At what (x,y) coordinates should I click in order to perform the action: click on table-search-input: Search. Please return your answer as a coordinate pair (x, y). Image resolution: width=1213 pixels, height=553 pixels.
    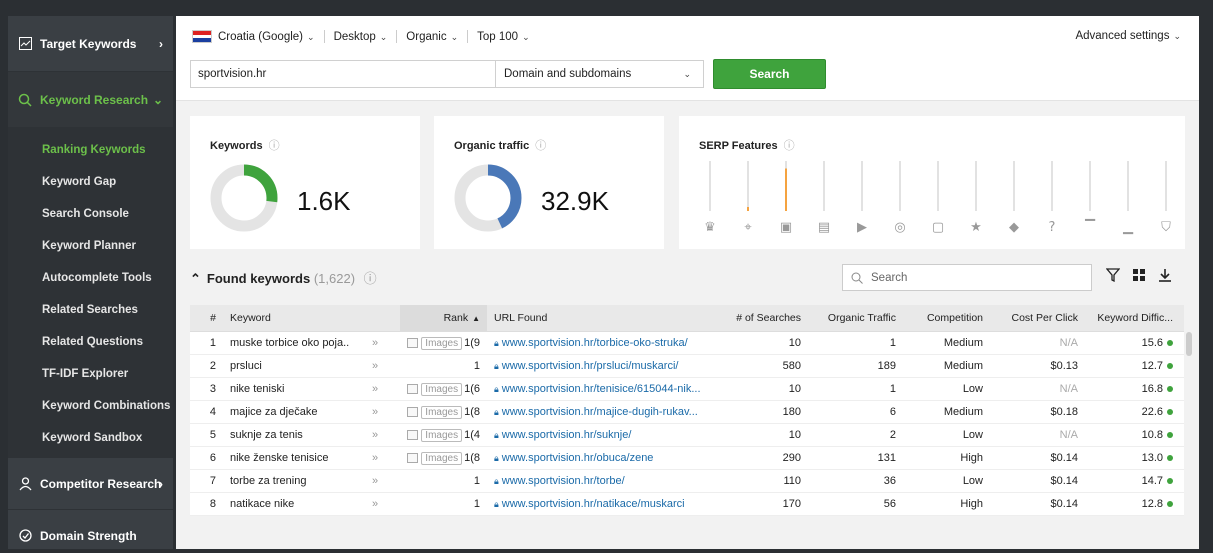
    Looking at the image, I should click on (967, 277).